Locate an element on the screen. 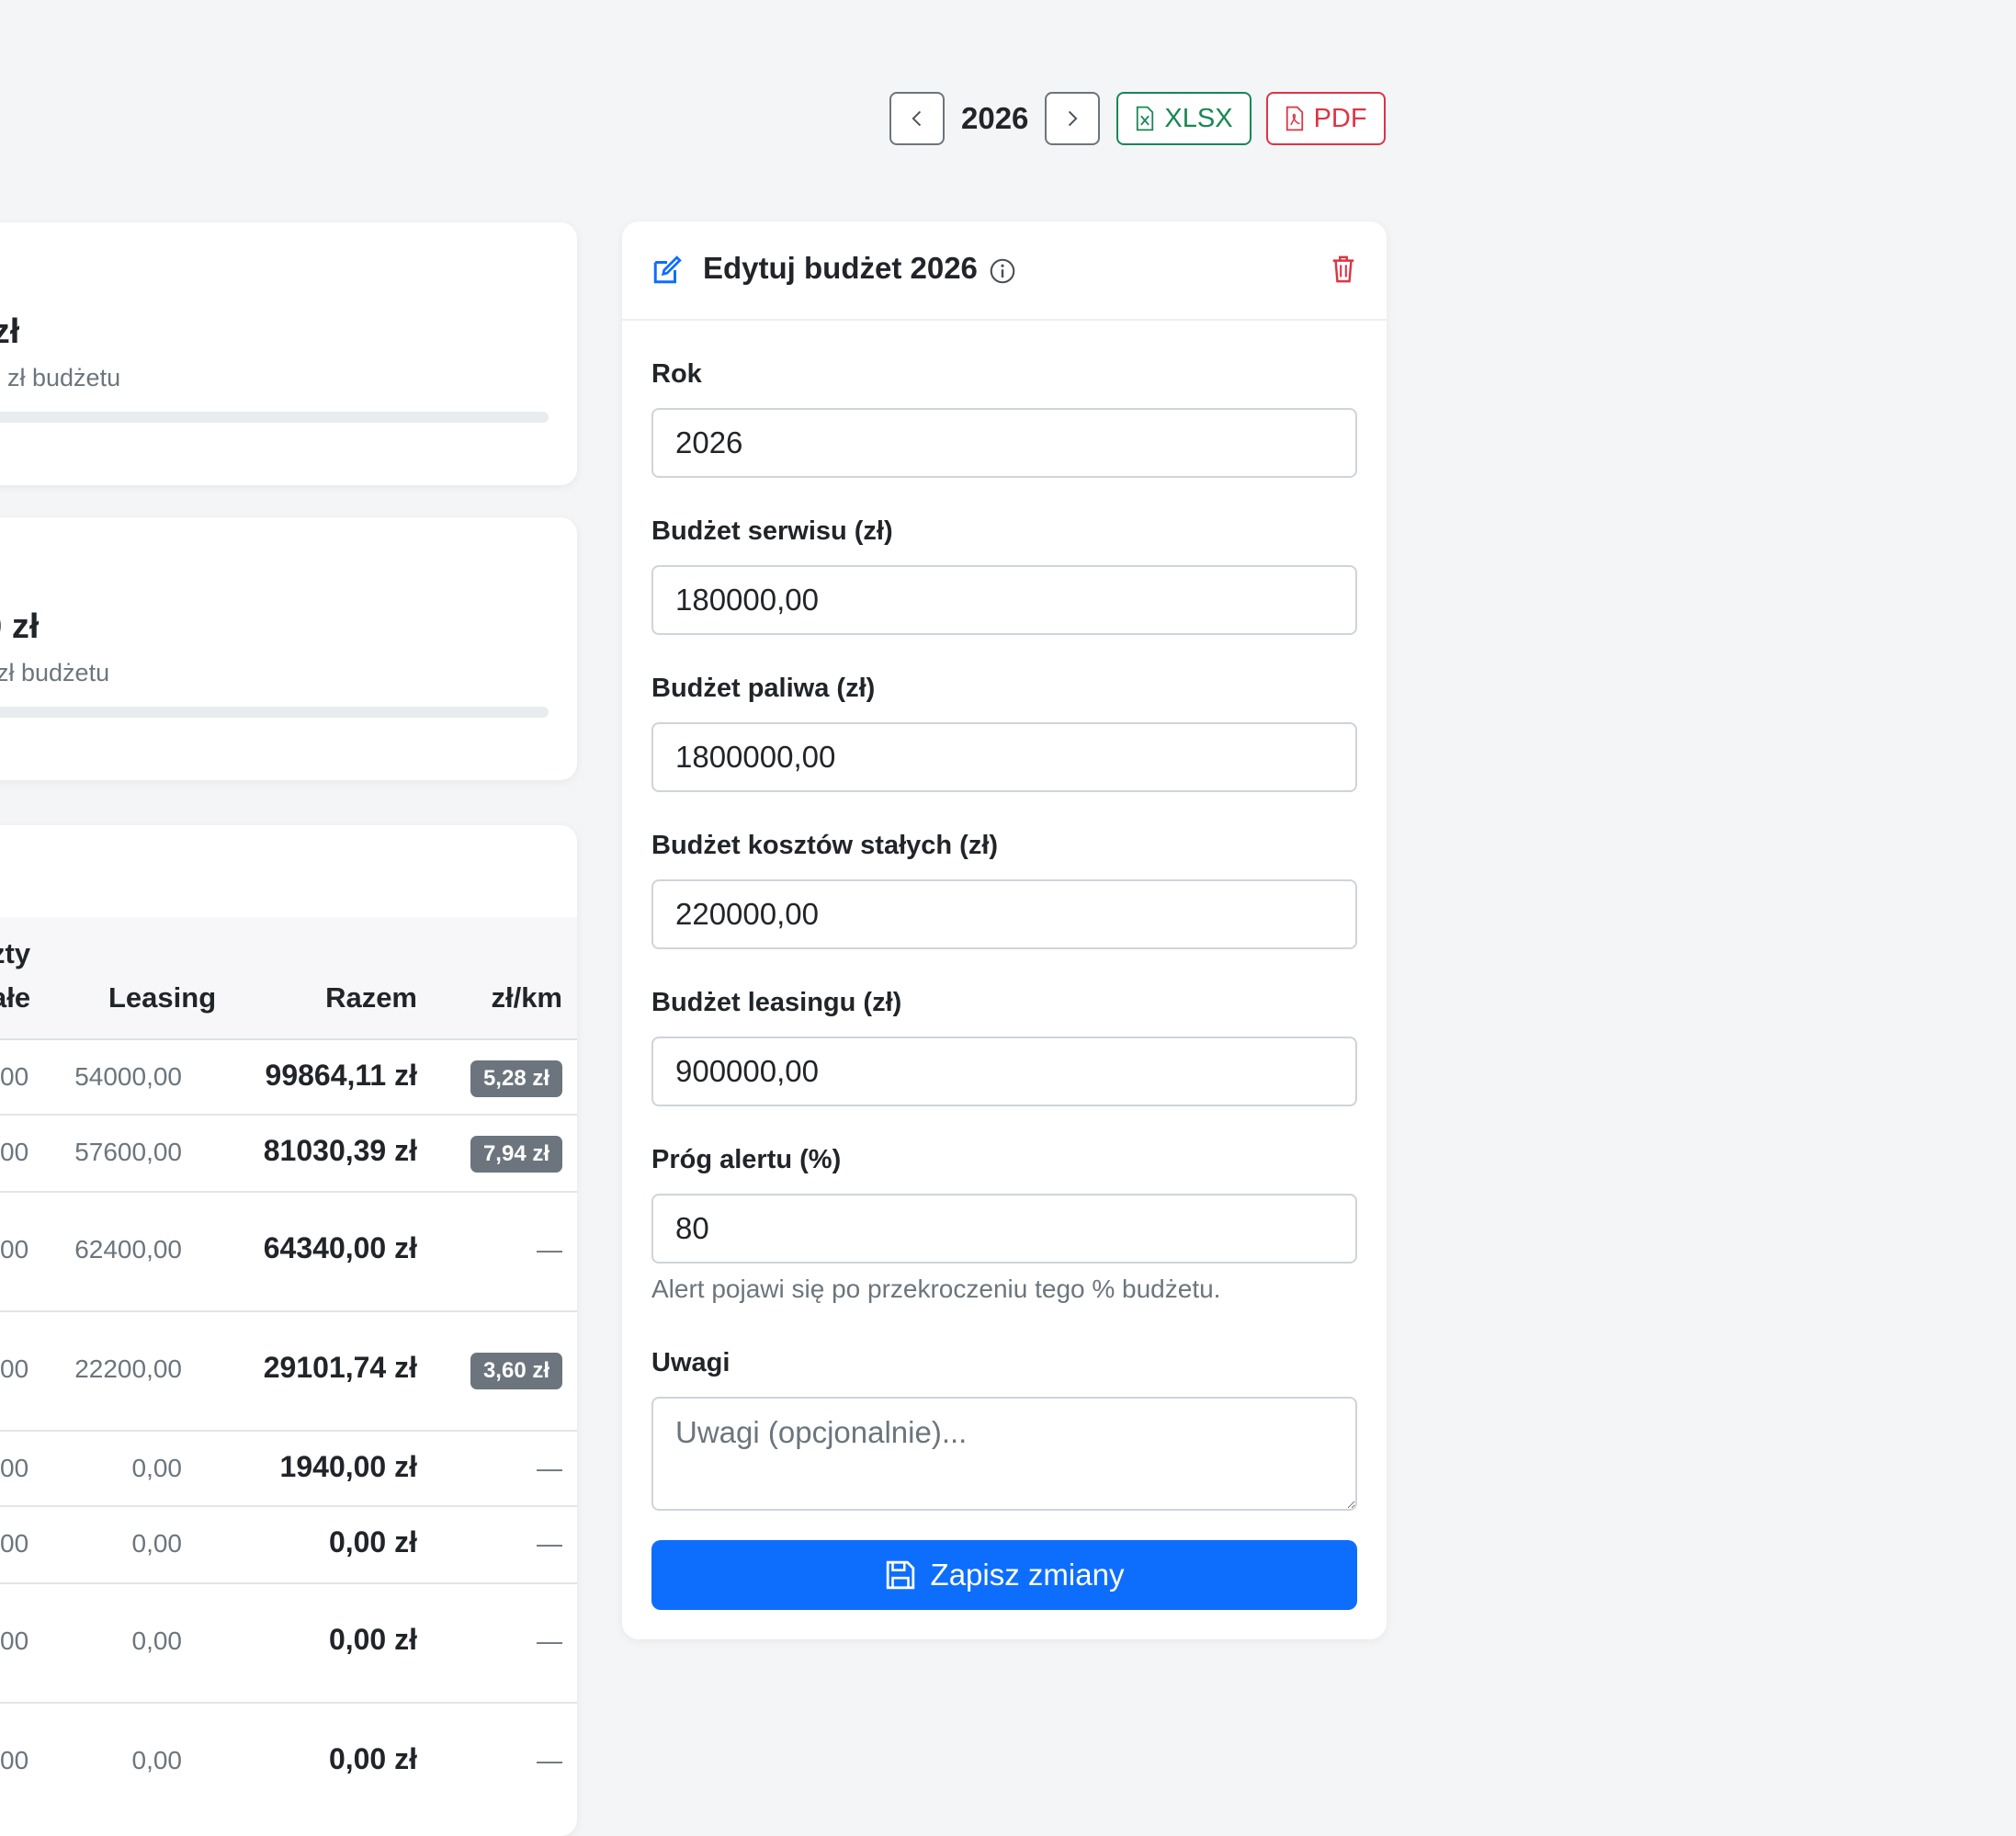 The width and height of the screenshot is (2016, 1836). stale-label: Budżet kosztów stałych (zł) is located at coordinates (825, 845).